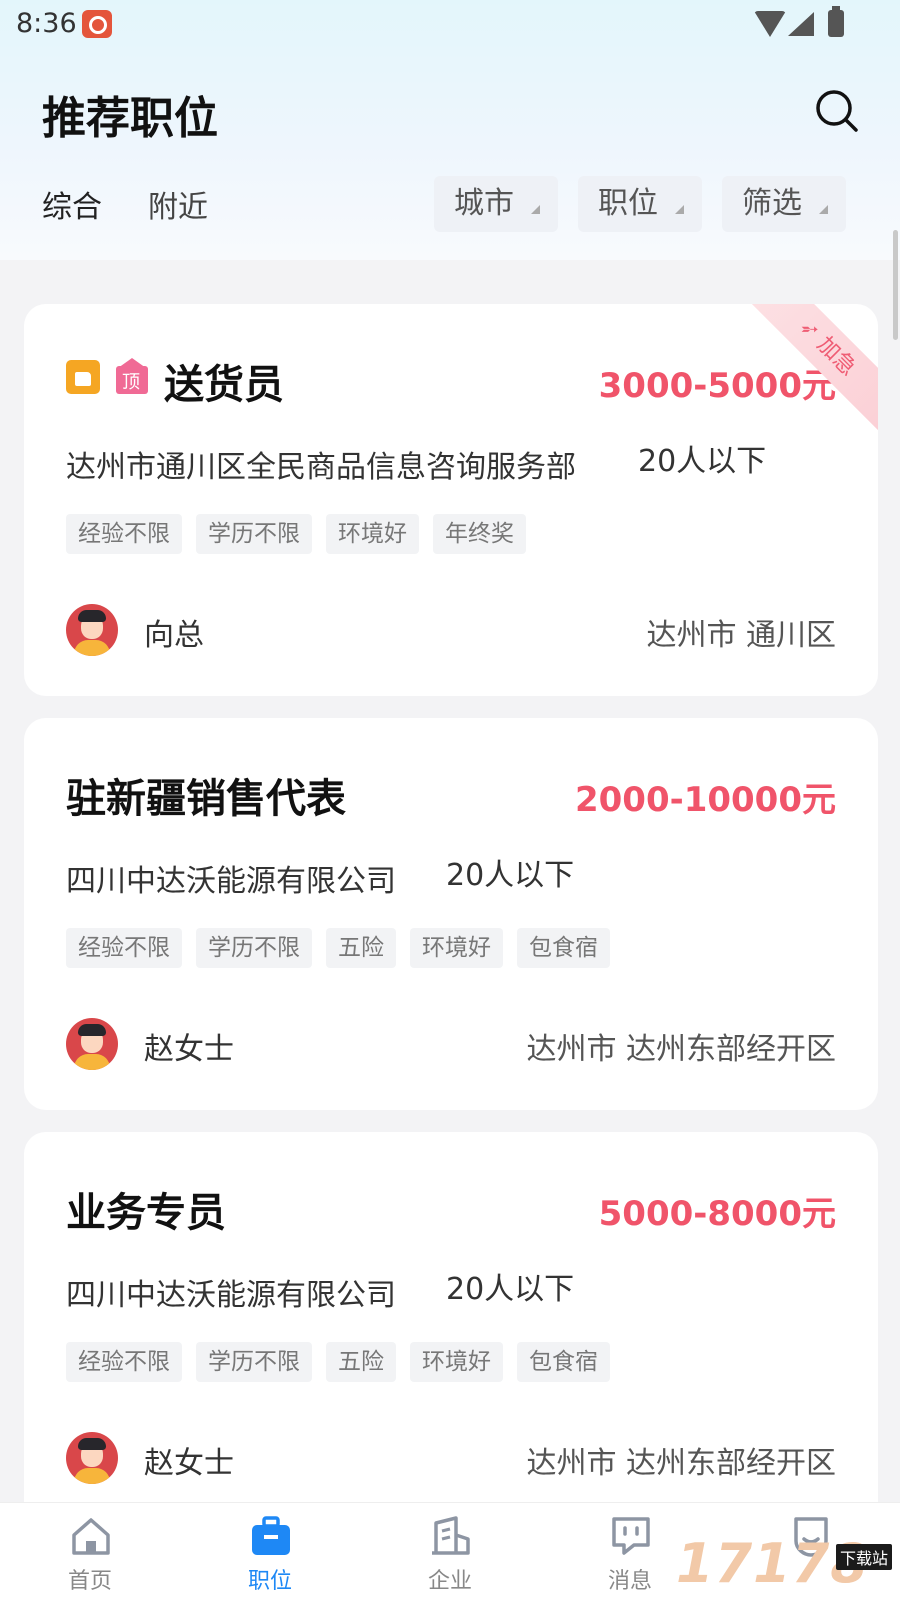 This screenshot has width=900, height=1600. I want to click on status-time: 8:36, so click(46, 23).